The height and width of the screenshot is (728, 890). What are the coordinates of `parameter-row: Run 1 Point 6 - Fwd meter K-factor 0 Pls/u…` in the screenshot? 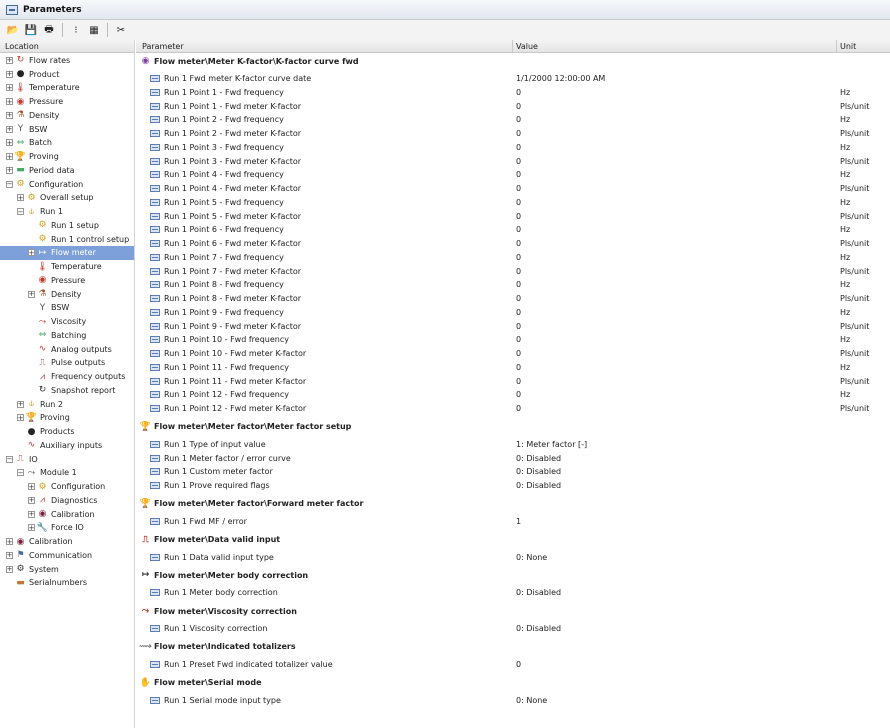 It's located at (513, 244).